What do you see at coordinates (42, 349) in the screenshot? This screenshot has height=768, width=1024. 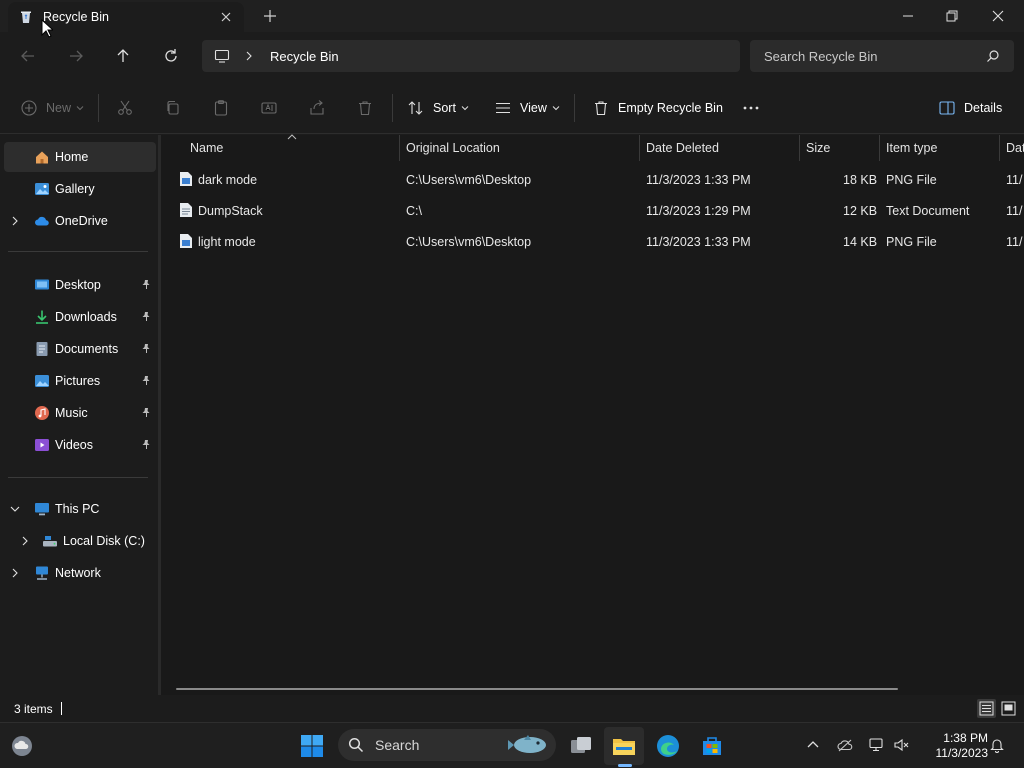 I see `documents-icon` at bounding box center [42, 349].